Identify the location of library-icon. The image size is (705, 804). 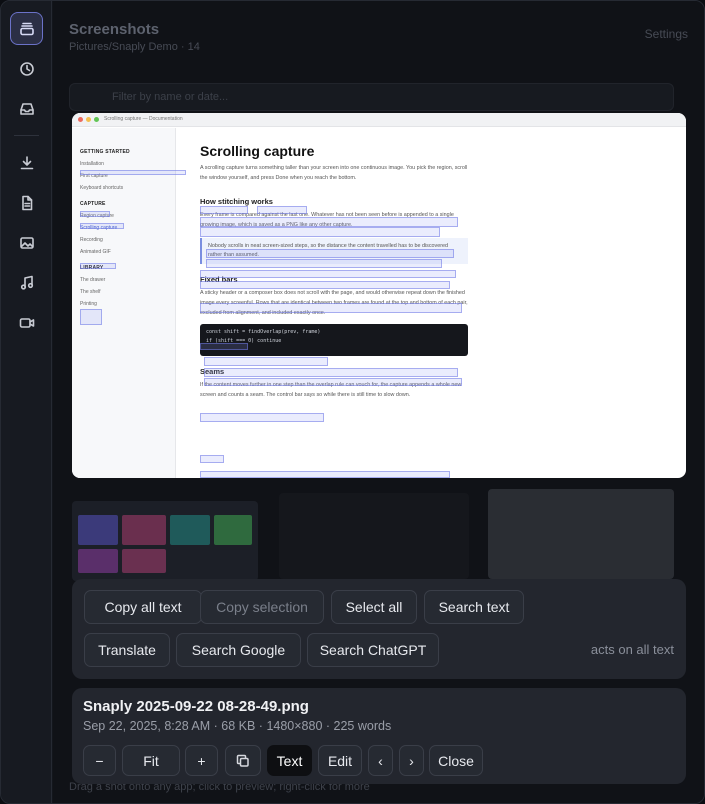
(26, 28).